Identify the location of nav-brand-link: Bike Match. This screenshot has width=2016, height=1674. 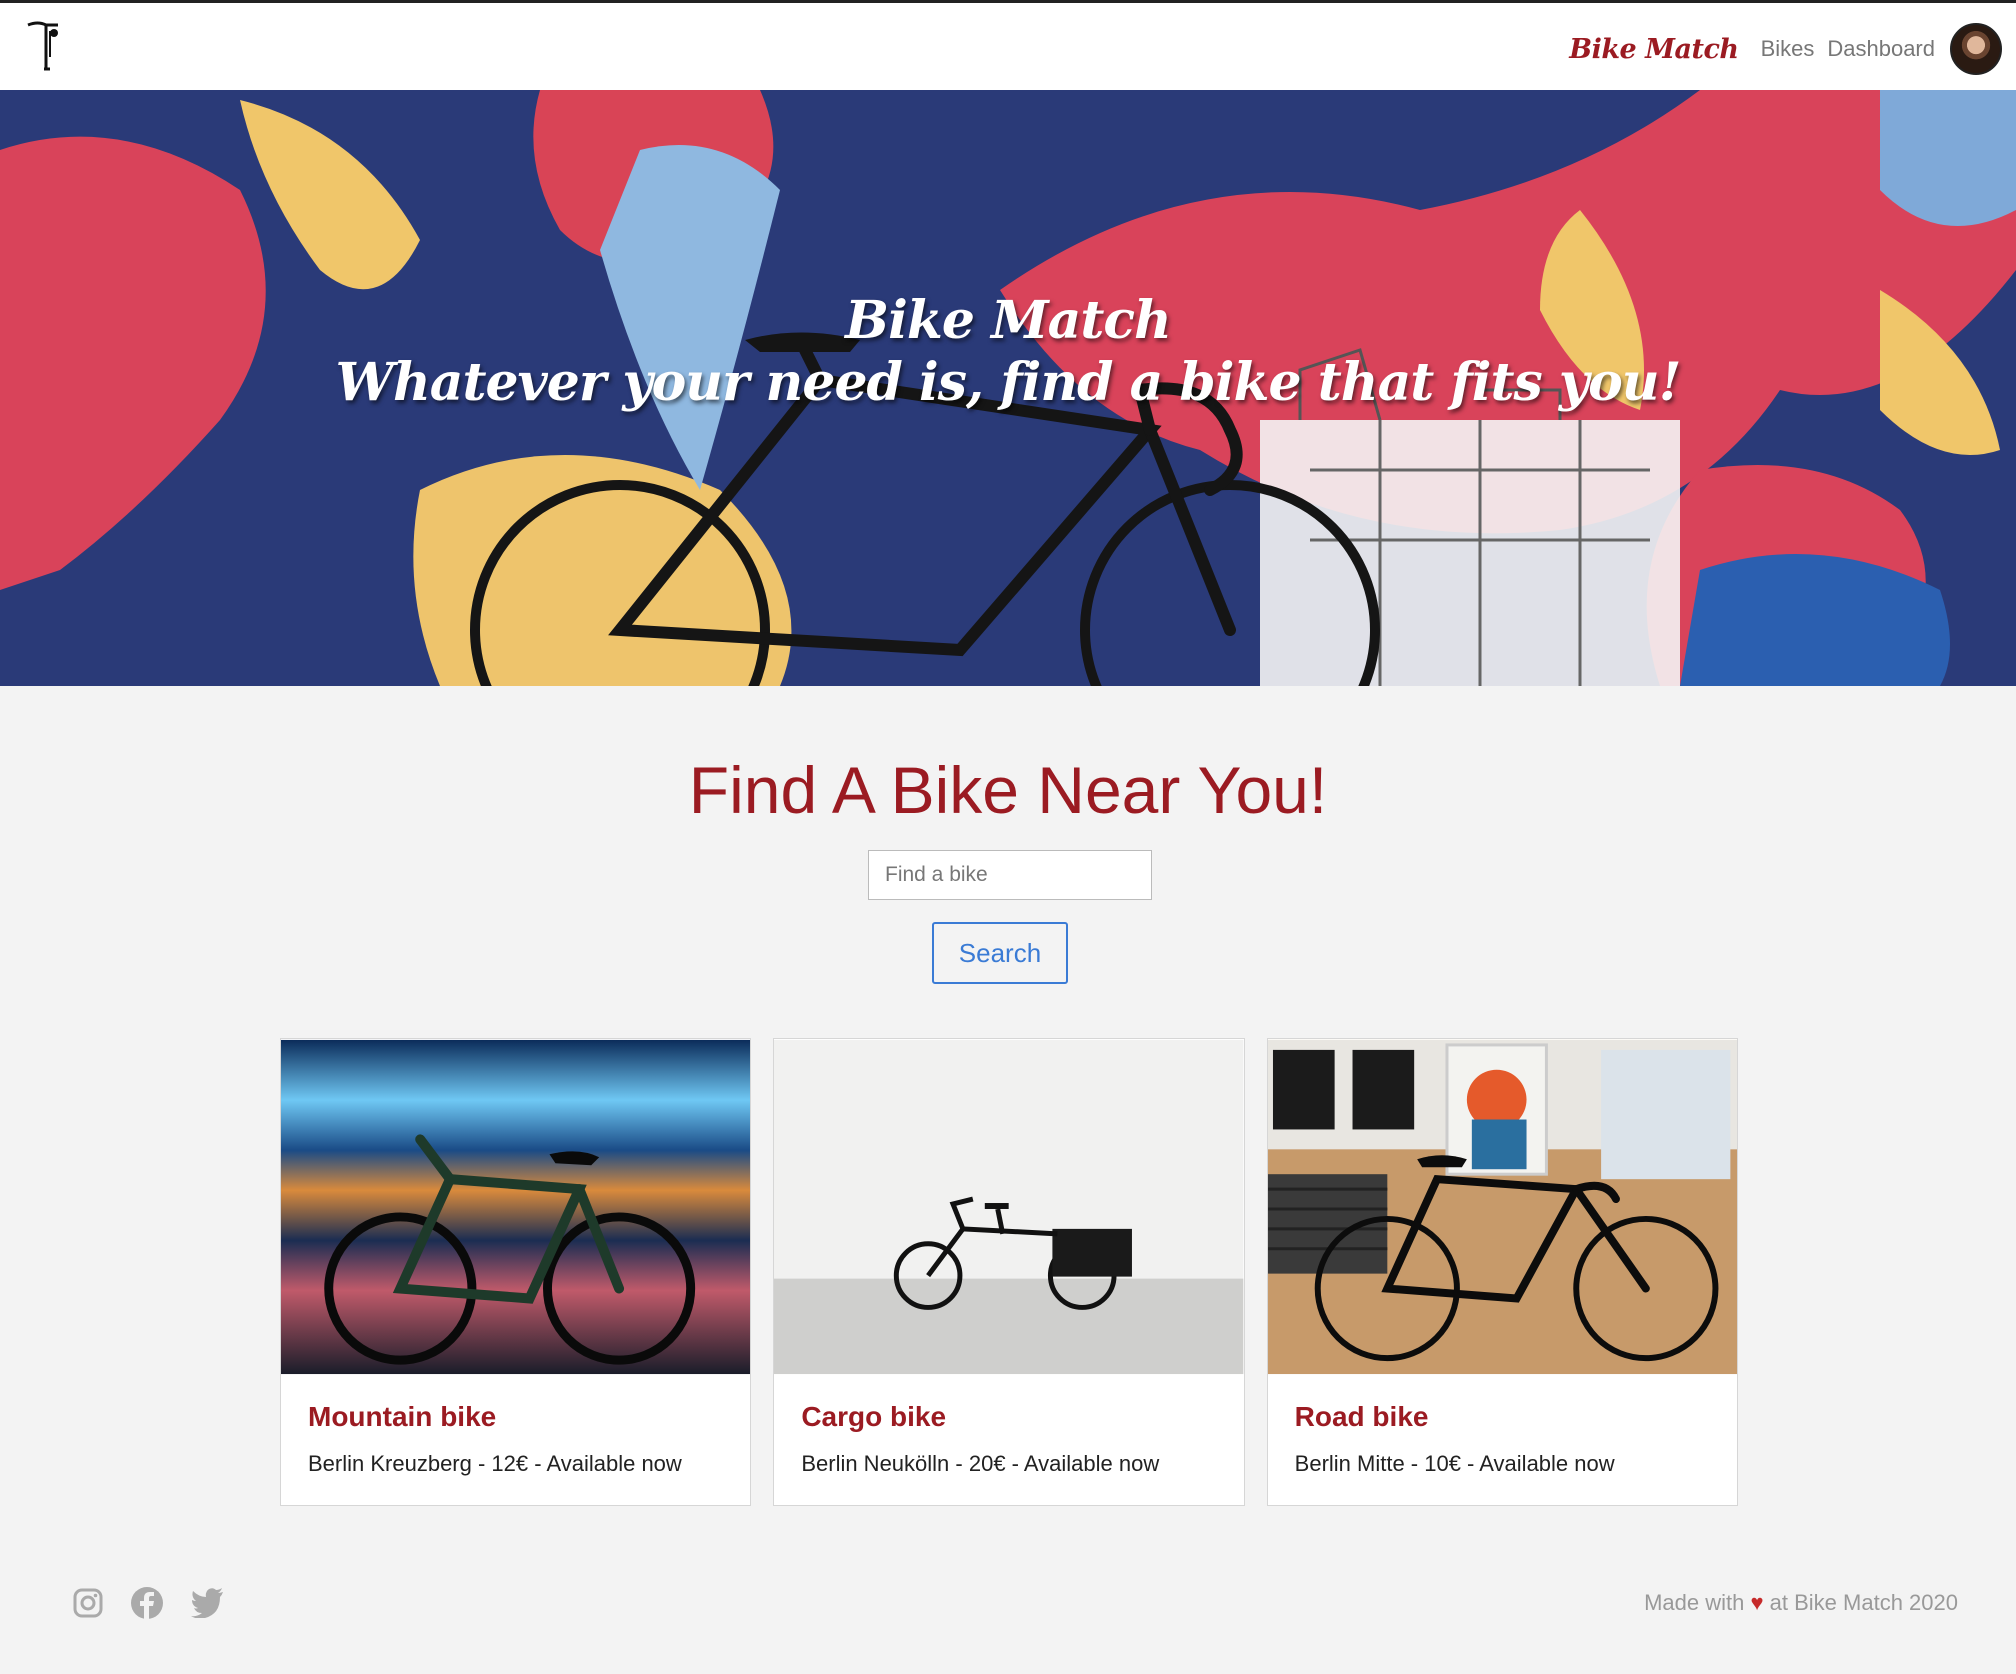
(1654, 49).